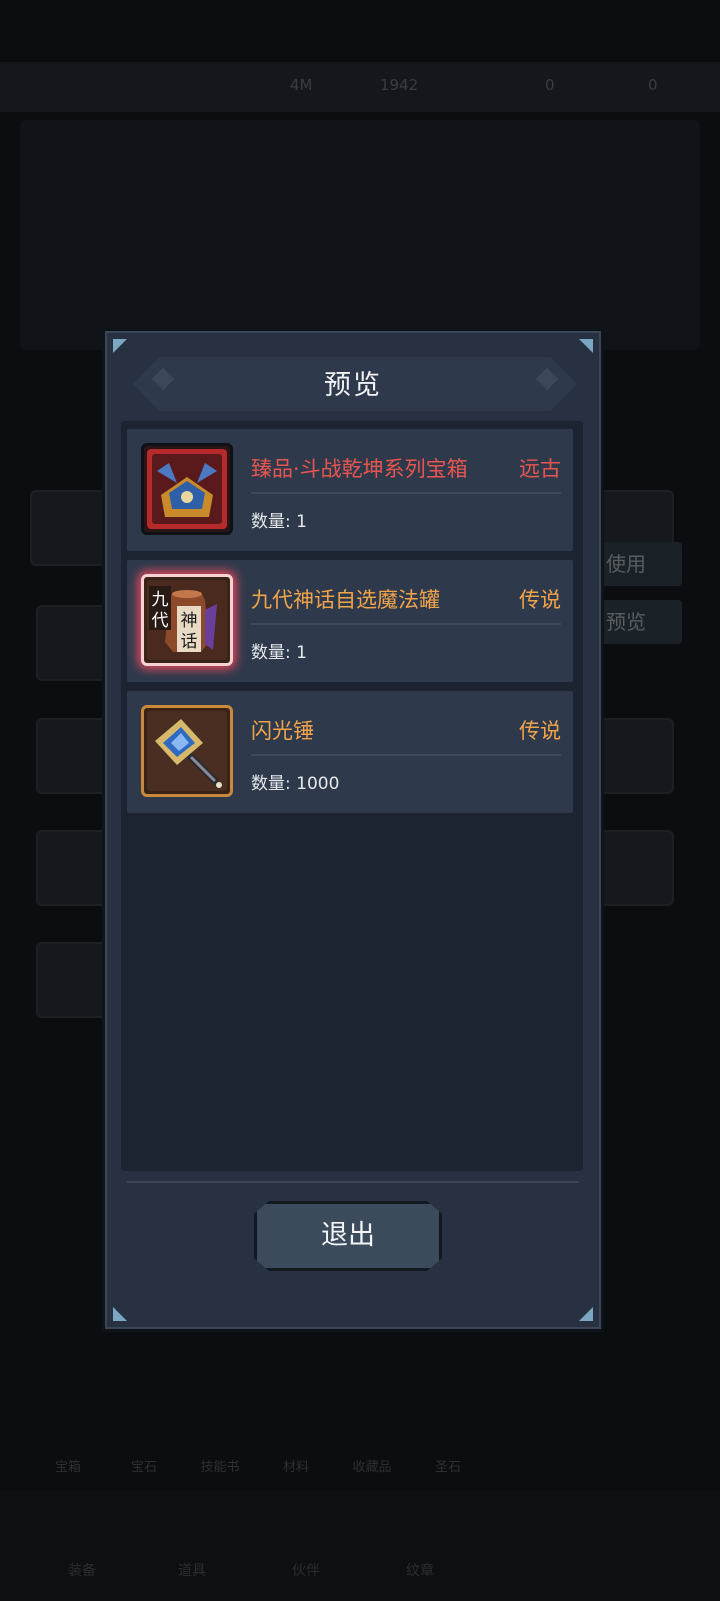  Describe the element at coordinates (350, 752) in the screenshot. I see `list-item: 闪光锤 传说 数量: 1000` at that location.